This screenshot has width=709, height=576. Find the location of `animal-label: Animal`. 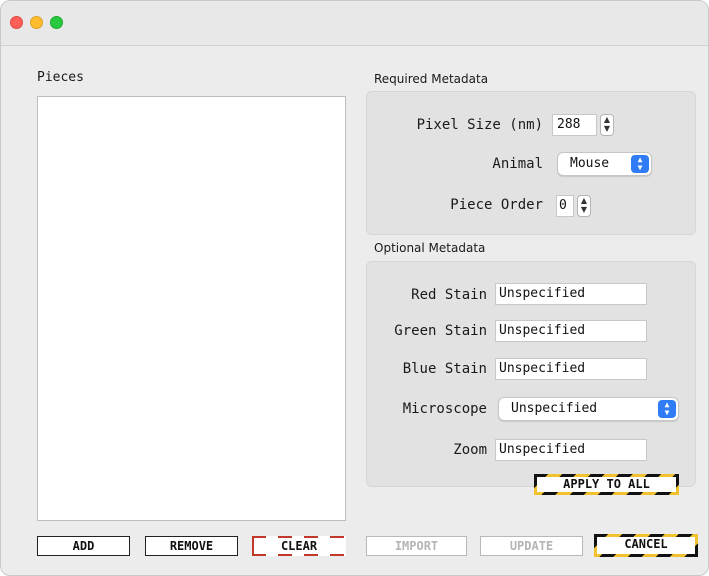

animal-label: Animal is located at coordinates (517, 164).